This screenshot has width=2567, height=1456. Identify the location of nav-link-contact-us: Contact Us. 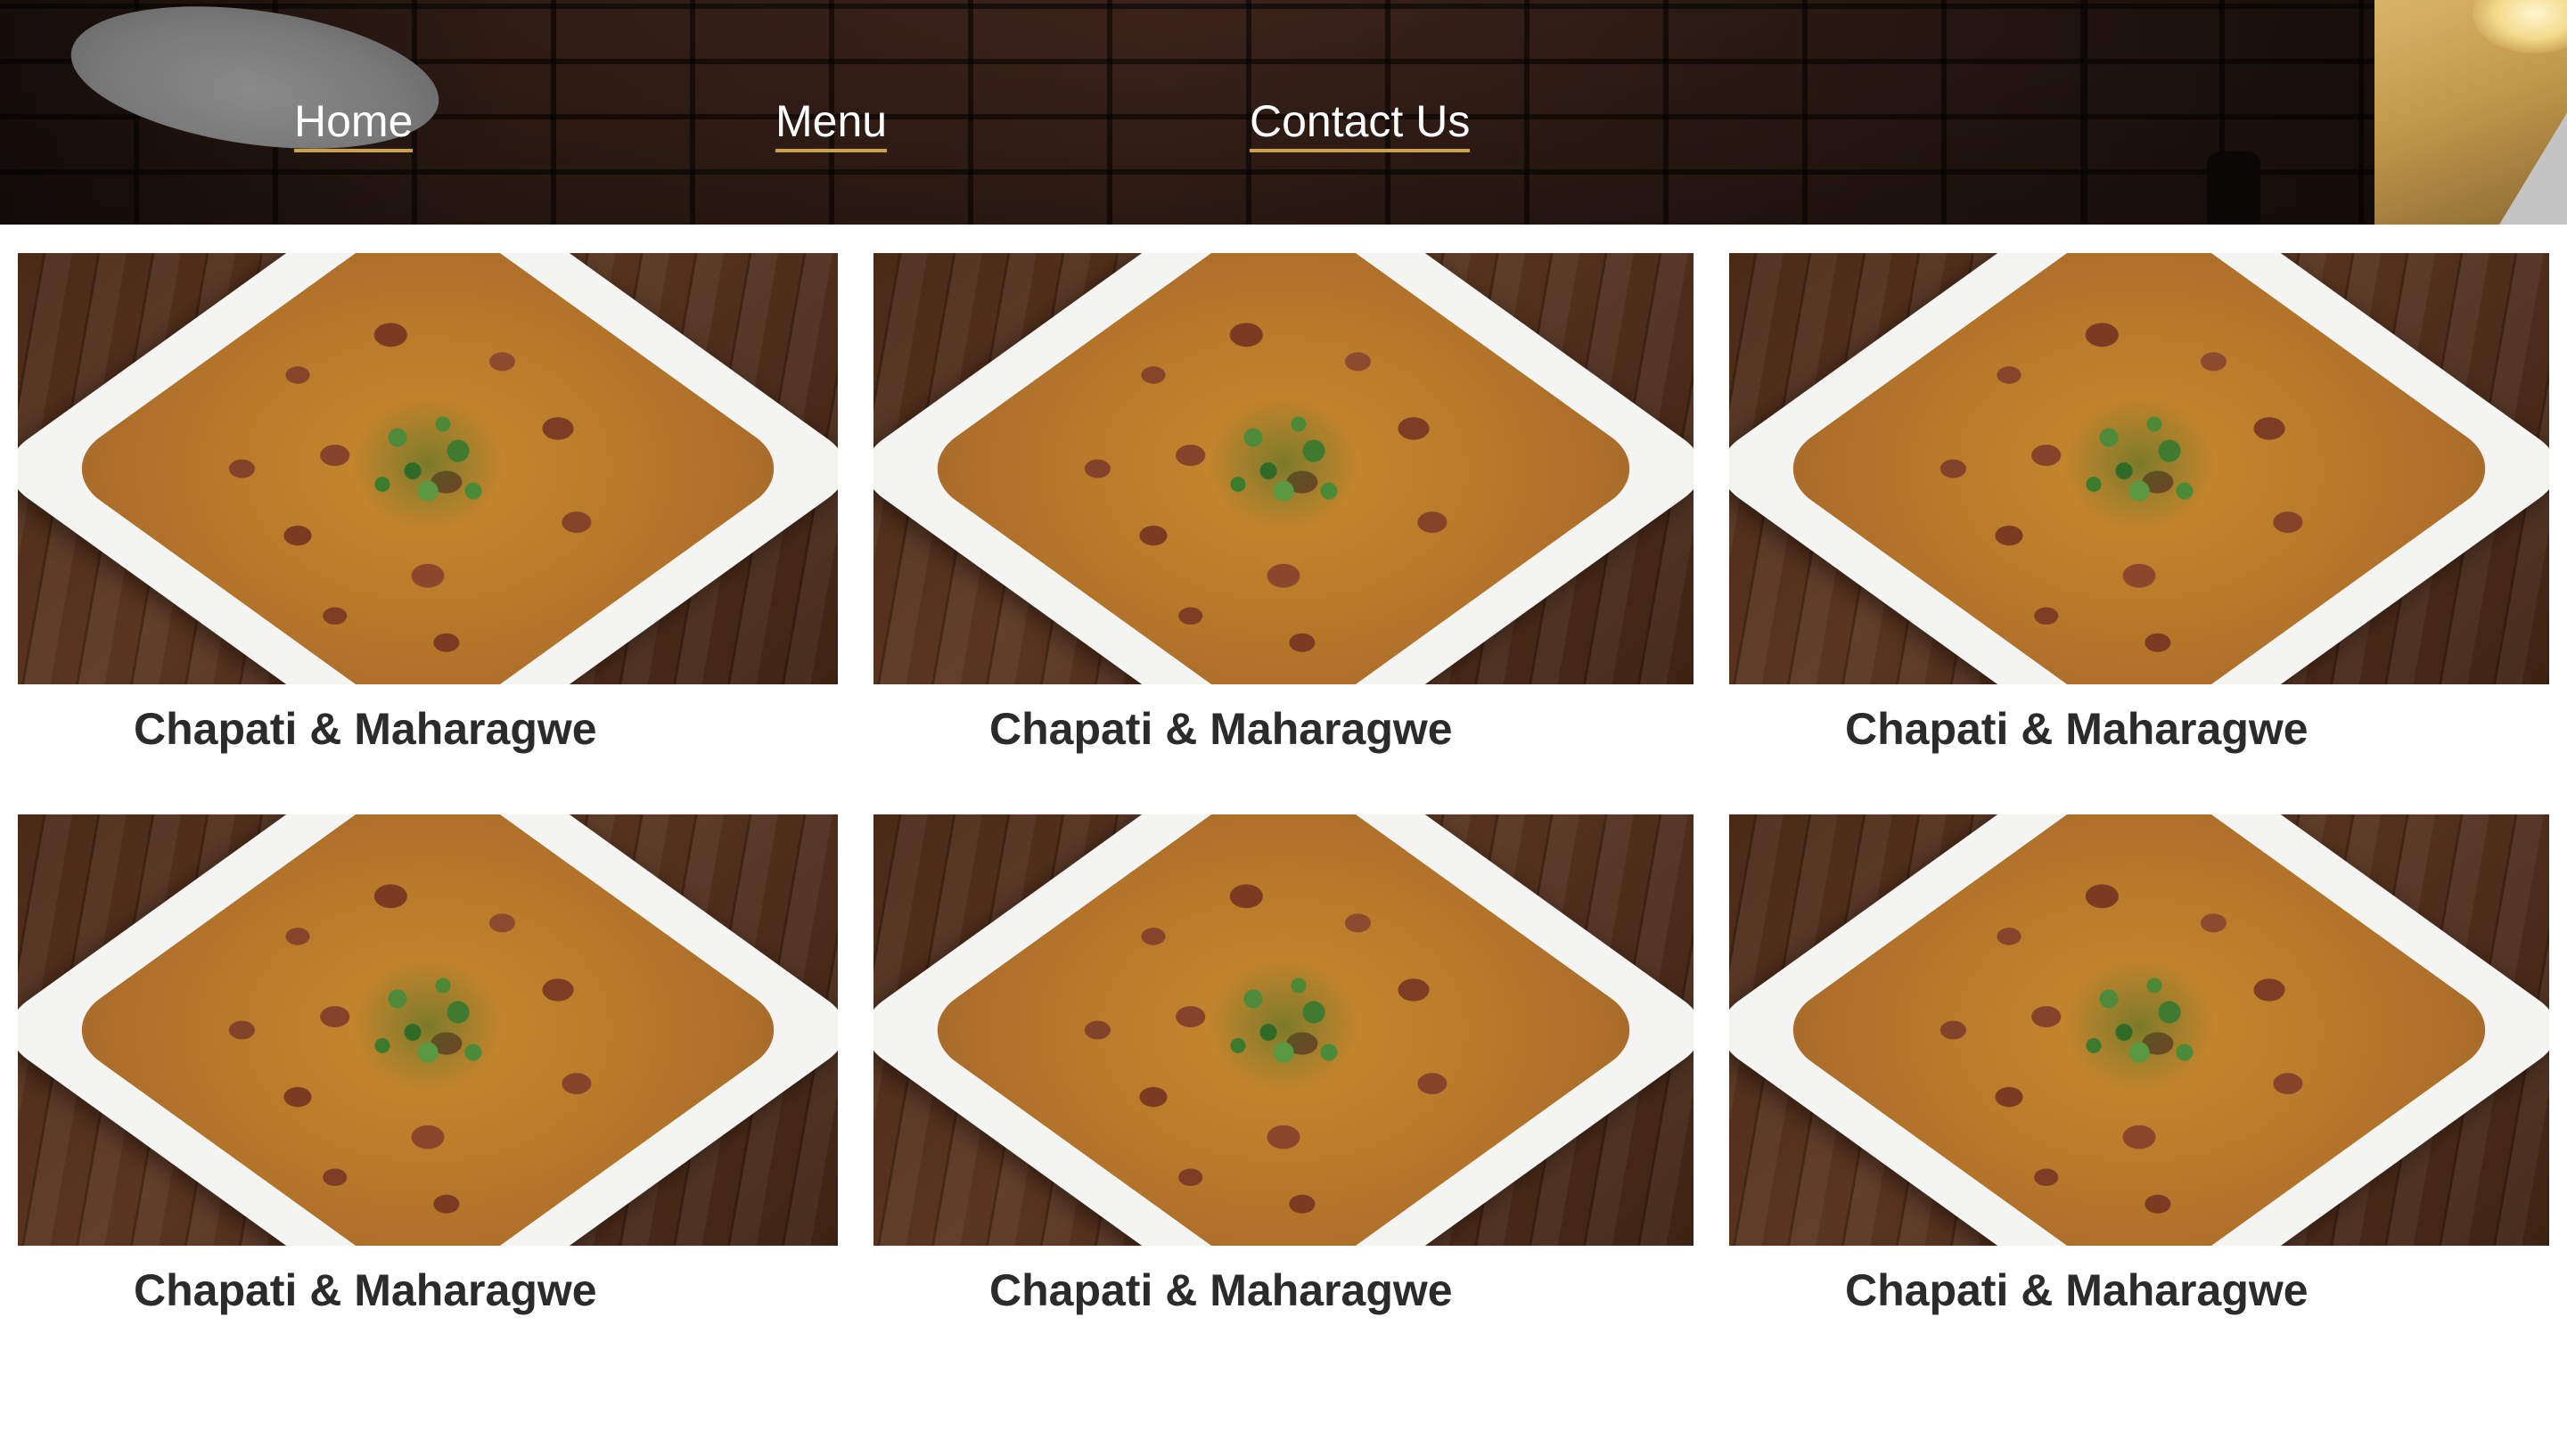
(1360, 123).